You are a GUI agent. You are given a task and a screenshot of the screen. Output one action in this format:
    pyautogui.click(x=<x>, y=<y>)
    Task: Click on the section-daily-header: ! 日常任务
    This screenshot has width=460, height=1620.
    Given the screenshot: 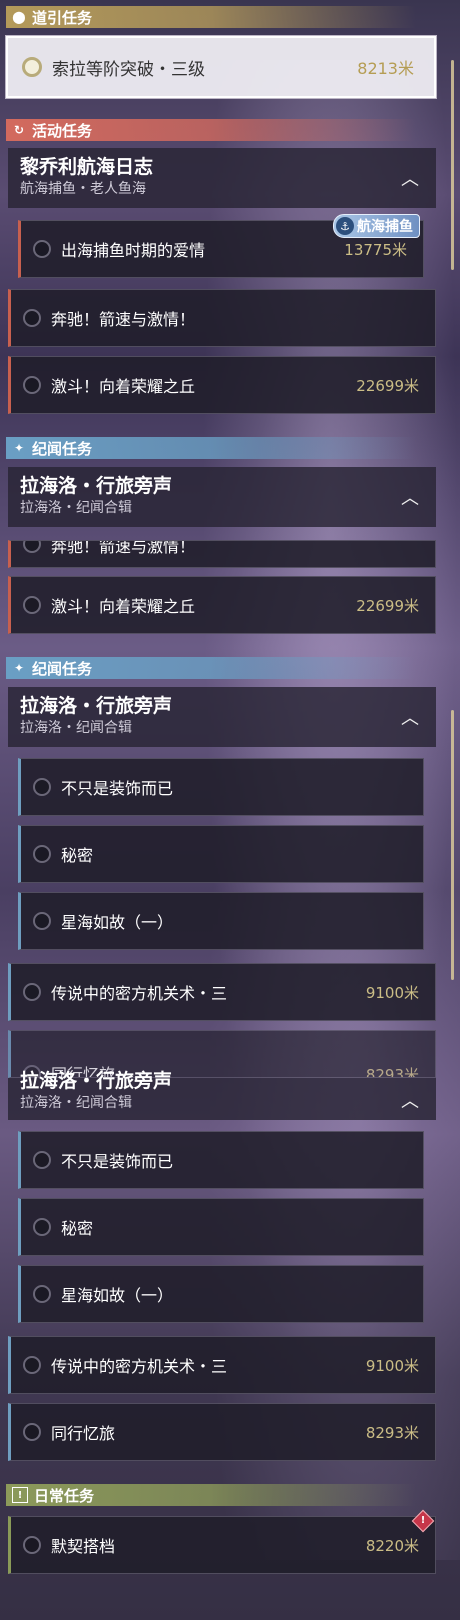 What is the action you would take?
    pyautogui.click(x=211, y=1495)
    